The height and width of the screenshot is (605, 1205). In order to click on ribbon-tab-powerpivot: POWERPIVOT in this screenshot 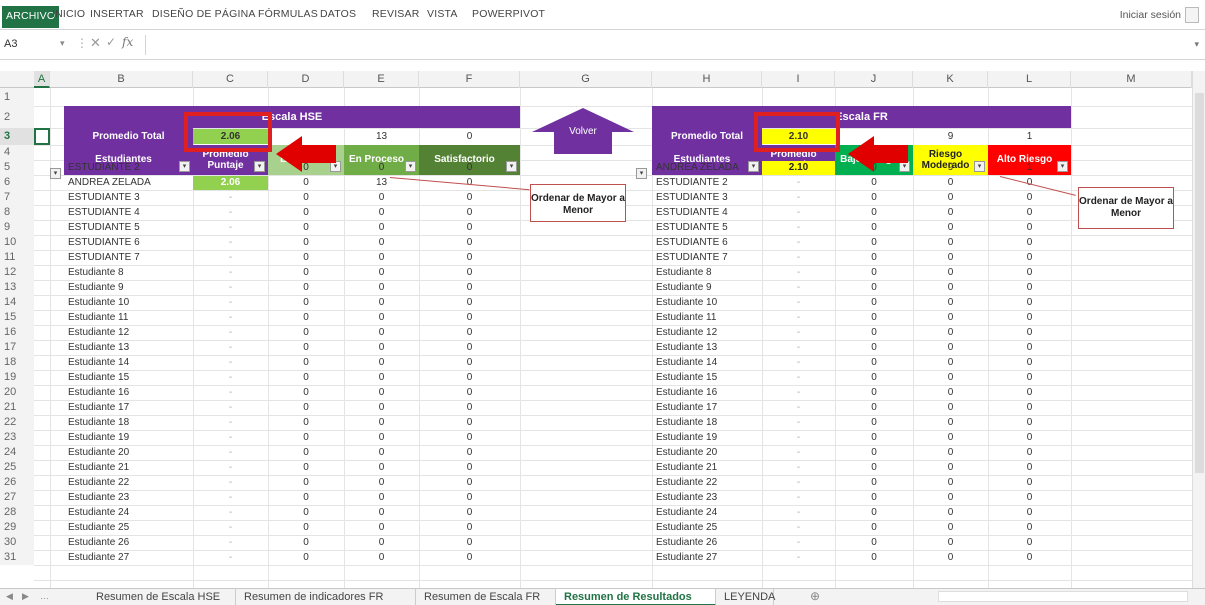, I will do `click(508, 18)`.